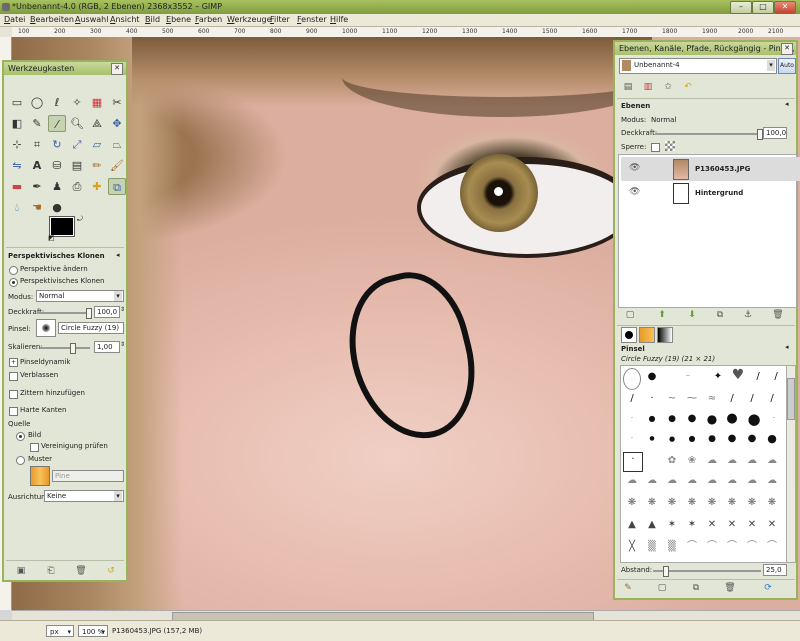 The width and height of the screenshot is (800, 641). I want to click on menu-filter: Filter, so click(280, 19).